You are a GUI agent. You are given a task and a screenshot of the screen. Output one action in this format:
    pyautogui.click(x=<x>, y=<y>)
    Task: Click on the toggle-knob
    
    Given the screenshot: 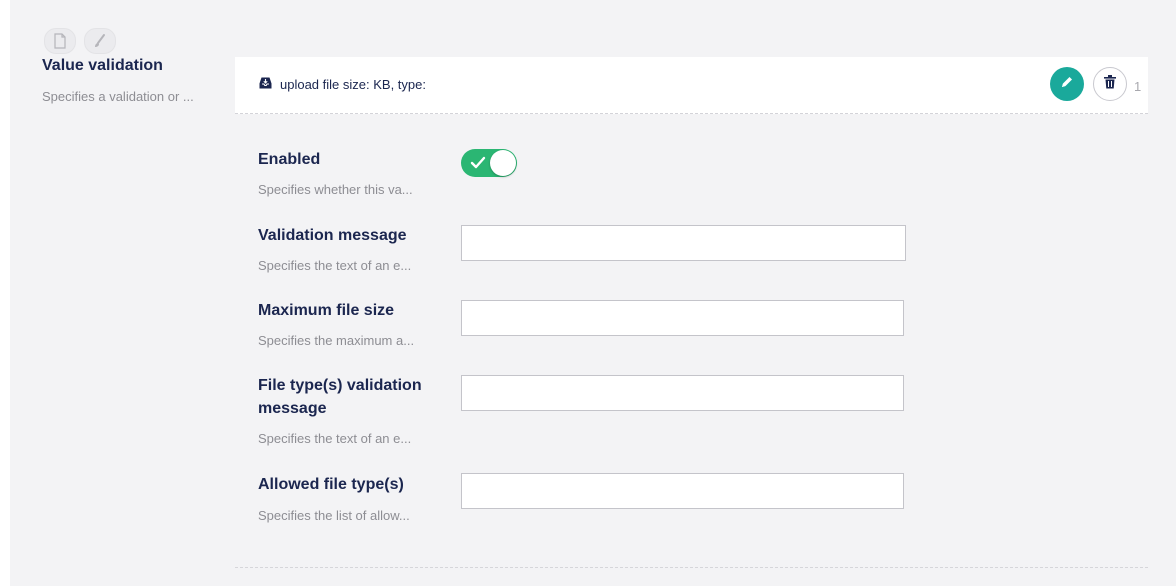 What is the action you would take?
    pyautogui.click(x=503, y=163)
    